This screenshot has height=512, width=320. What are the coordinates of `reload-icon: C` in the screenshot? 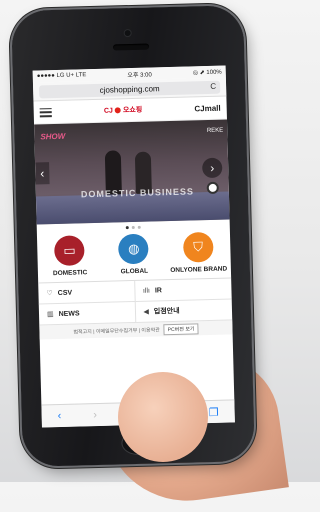 It's located at (213, 85).